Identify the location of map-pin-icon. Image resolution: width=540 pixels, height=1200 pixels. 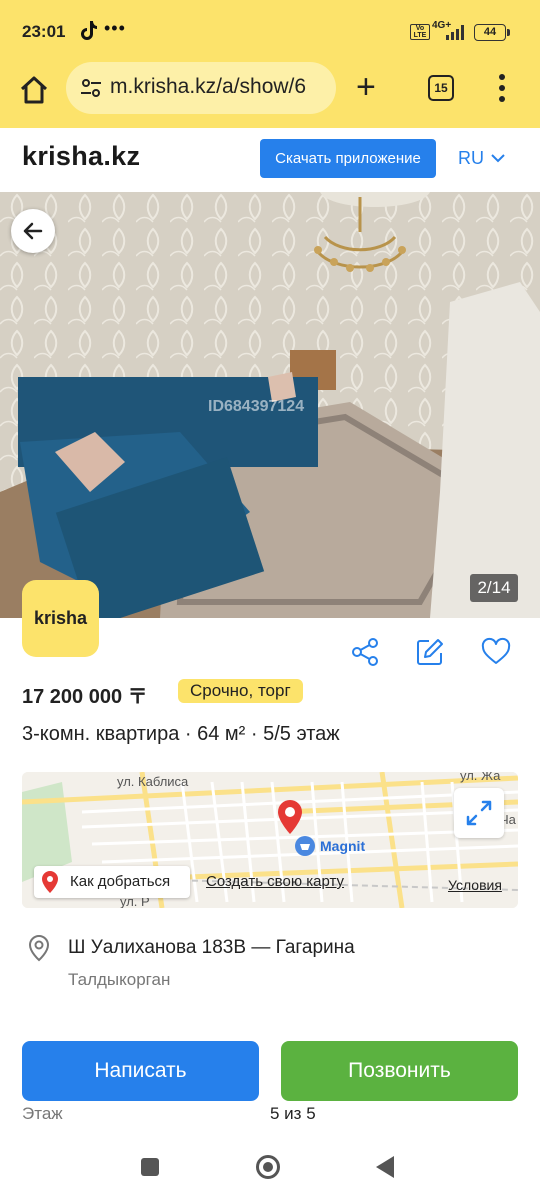
(50, 882).